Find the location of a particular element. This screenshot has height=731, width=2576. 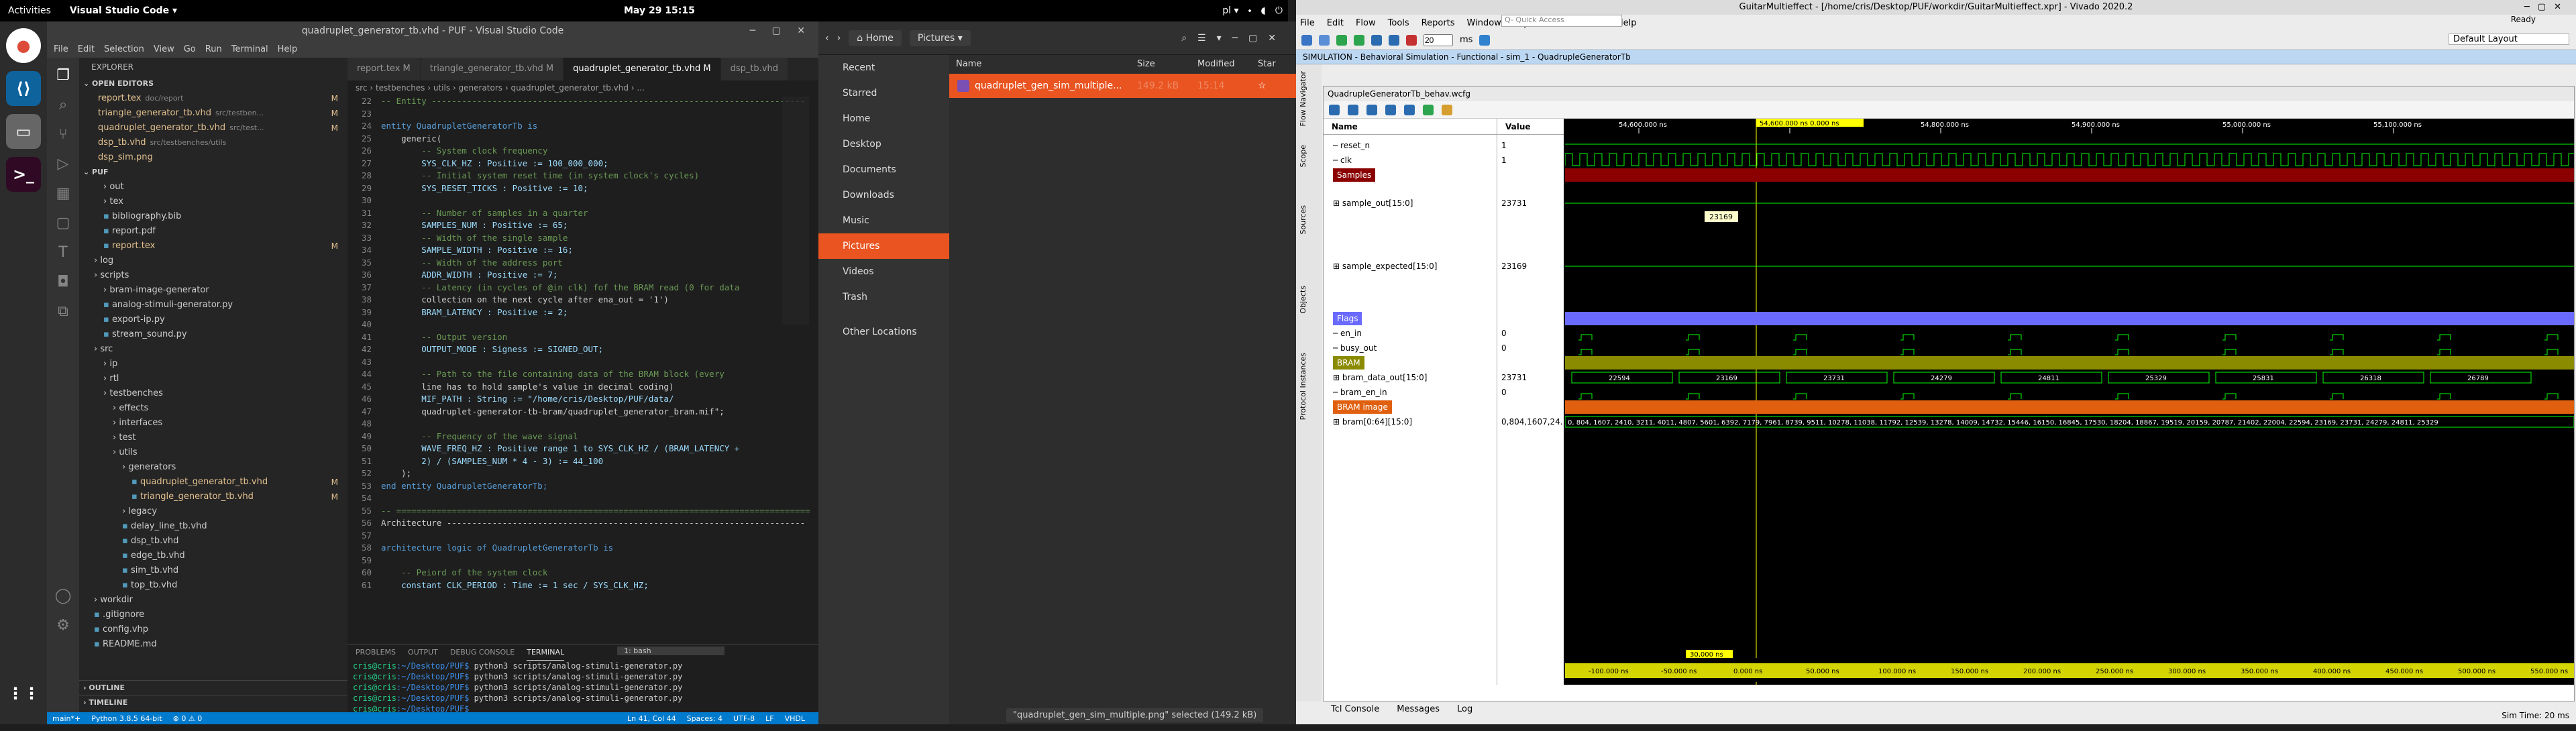

tree-item: › out is located at coordinates (213, 187).